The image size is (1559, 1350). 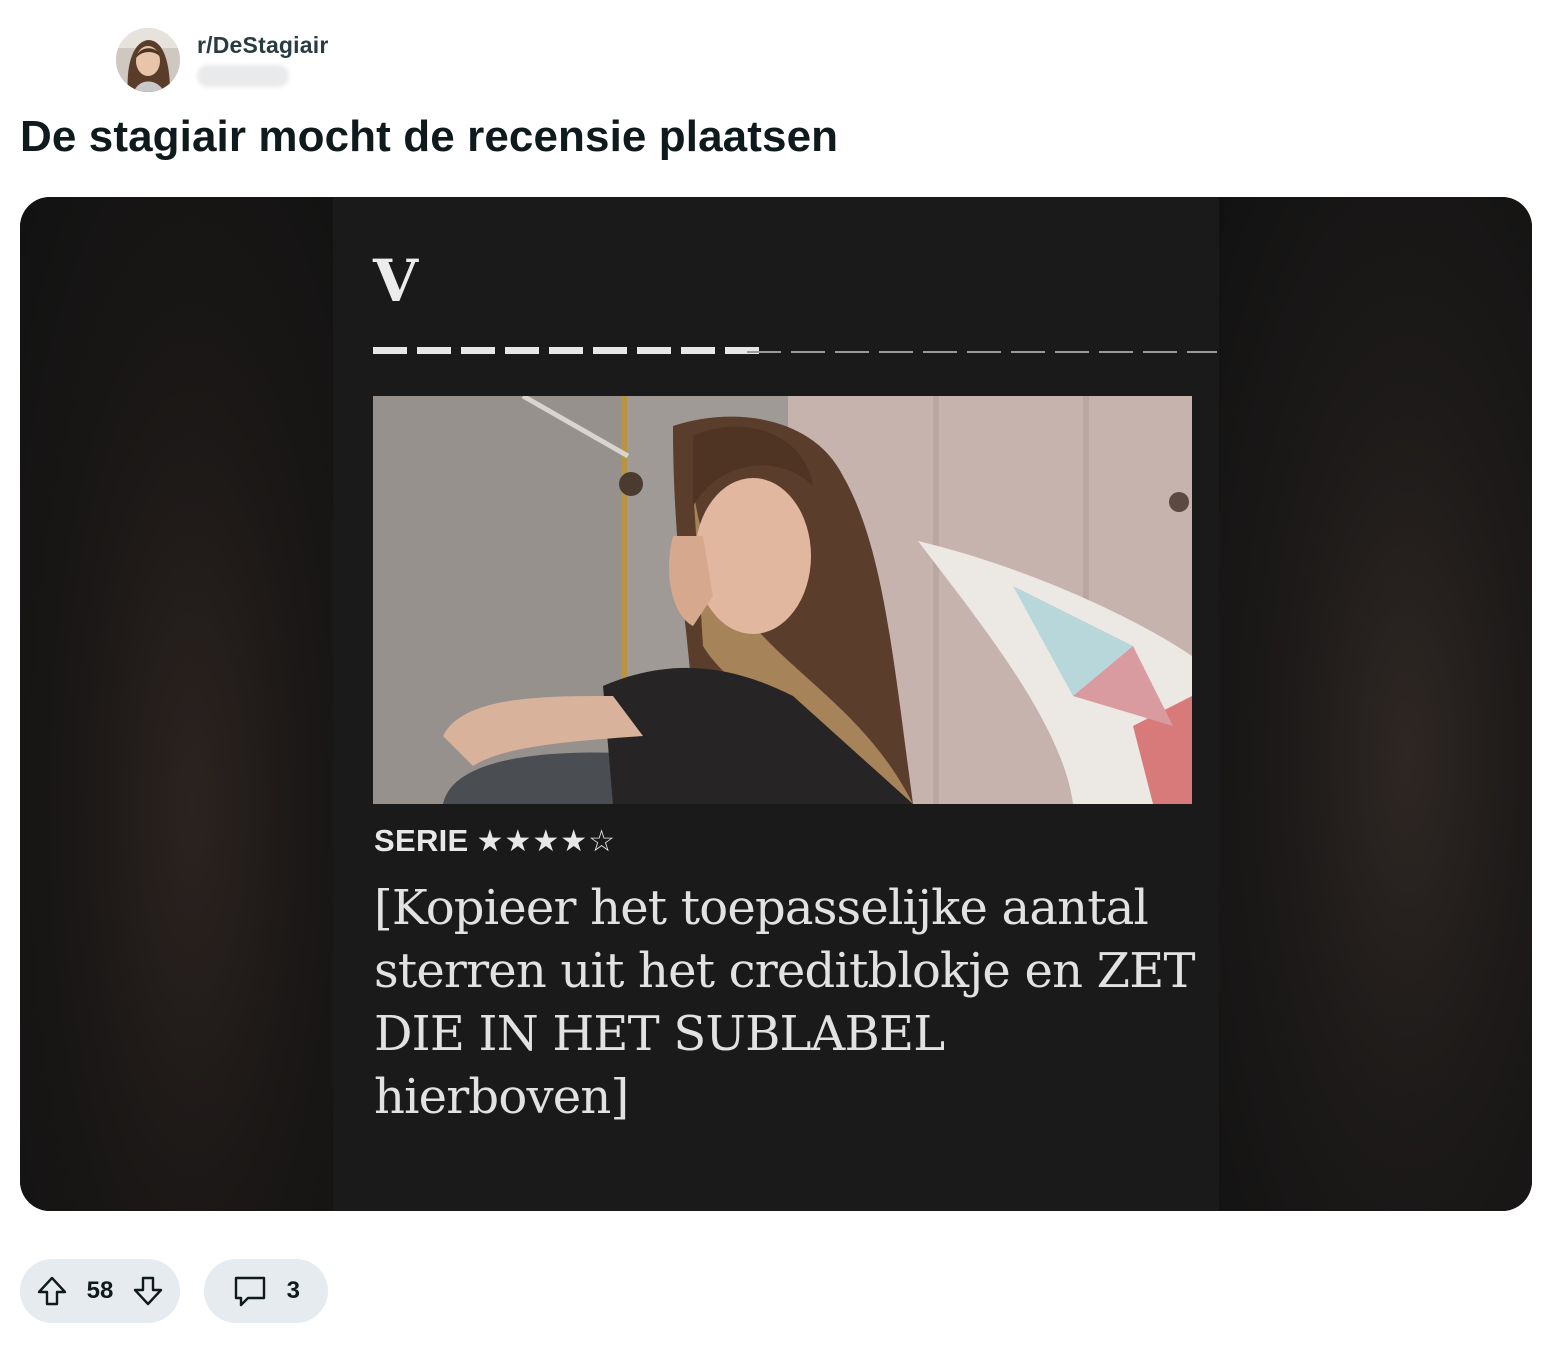 I want to click on star-rating: ★★★★☆, so click(x=546, y=841).